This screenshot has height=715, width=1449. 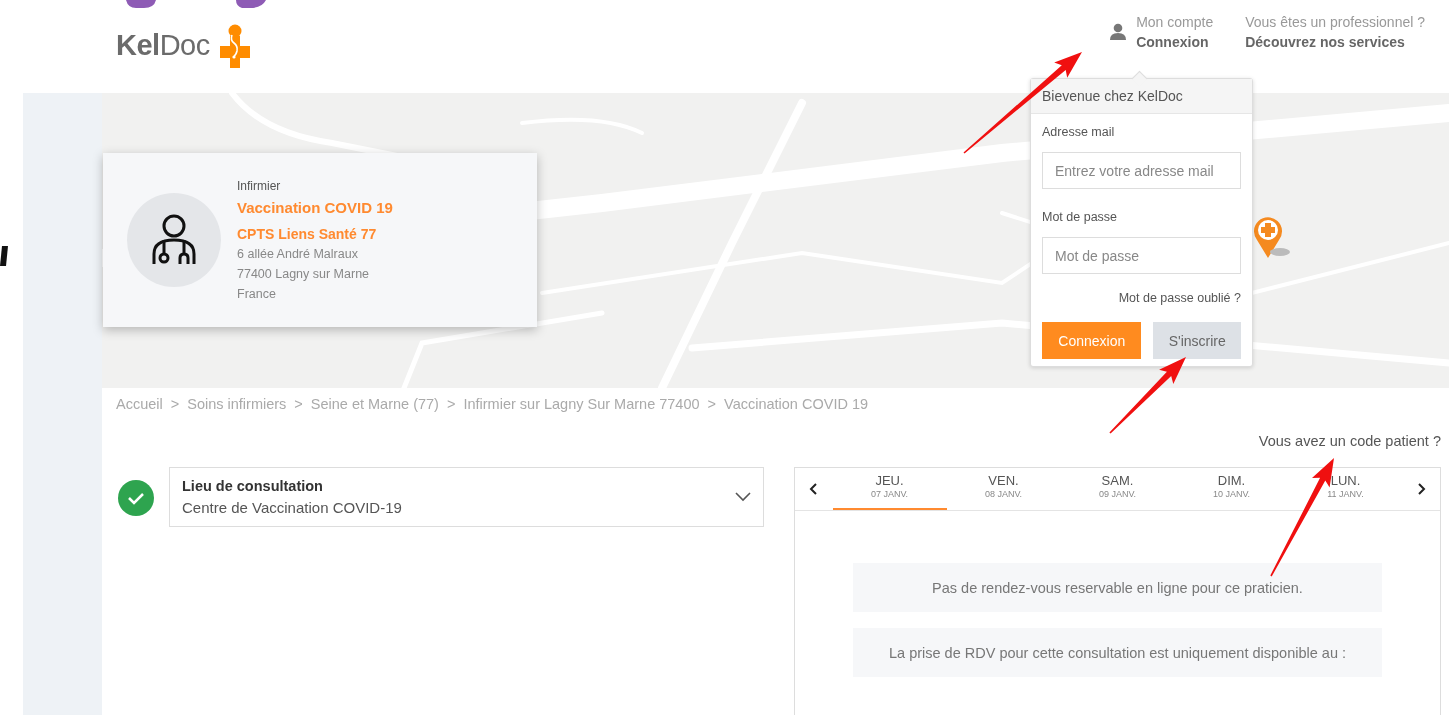 I want to click on professional-link: Vous êtes un professionnel ? Découvrez nos services, so click(x=1335, y=31).